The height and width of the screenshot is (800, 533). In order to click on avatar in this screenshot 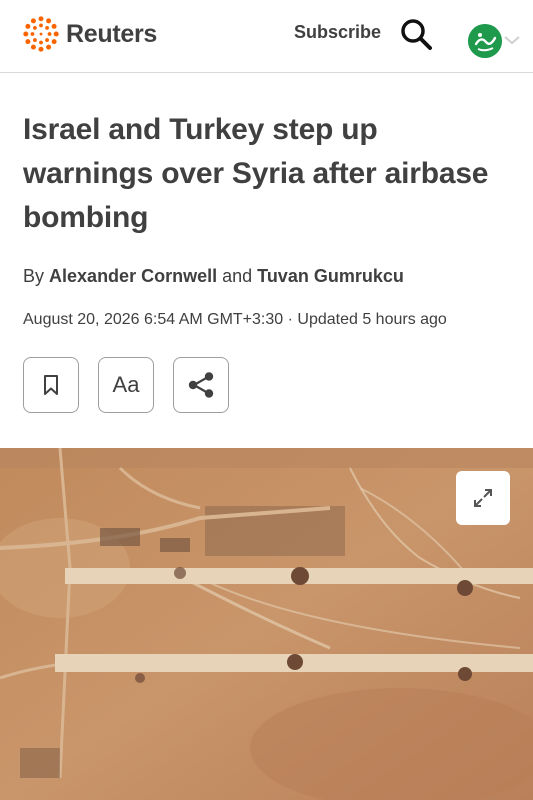, I will do `click(485, 41)`.